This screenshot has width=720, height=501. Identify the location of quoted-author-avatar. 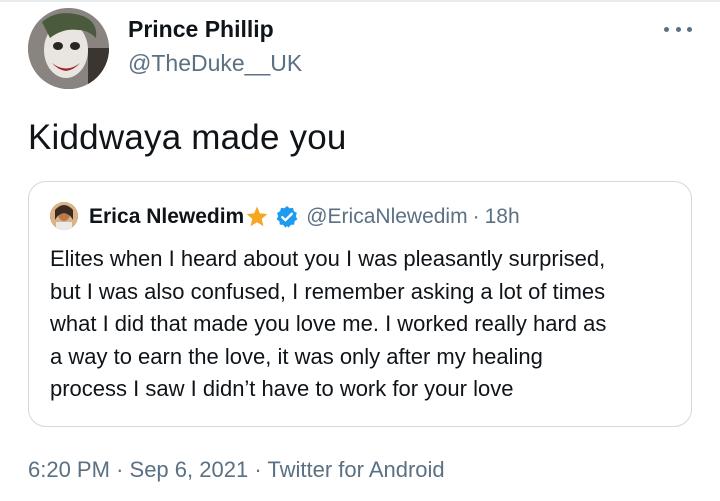
(64, 216).